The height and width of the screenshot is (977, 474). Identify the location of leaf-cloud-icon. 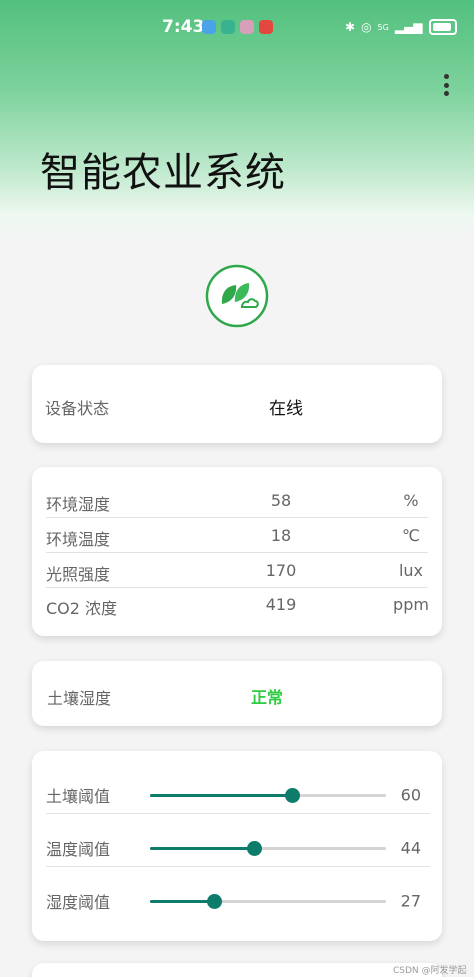
(237, 296).